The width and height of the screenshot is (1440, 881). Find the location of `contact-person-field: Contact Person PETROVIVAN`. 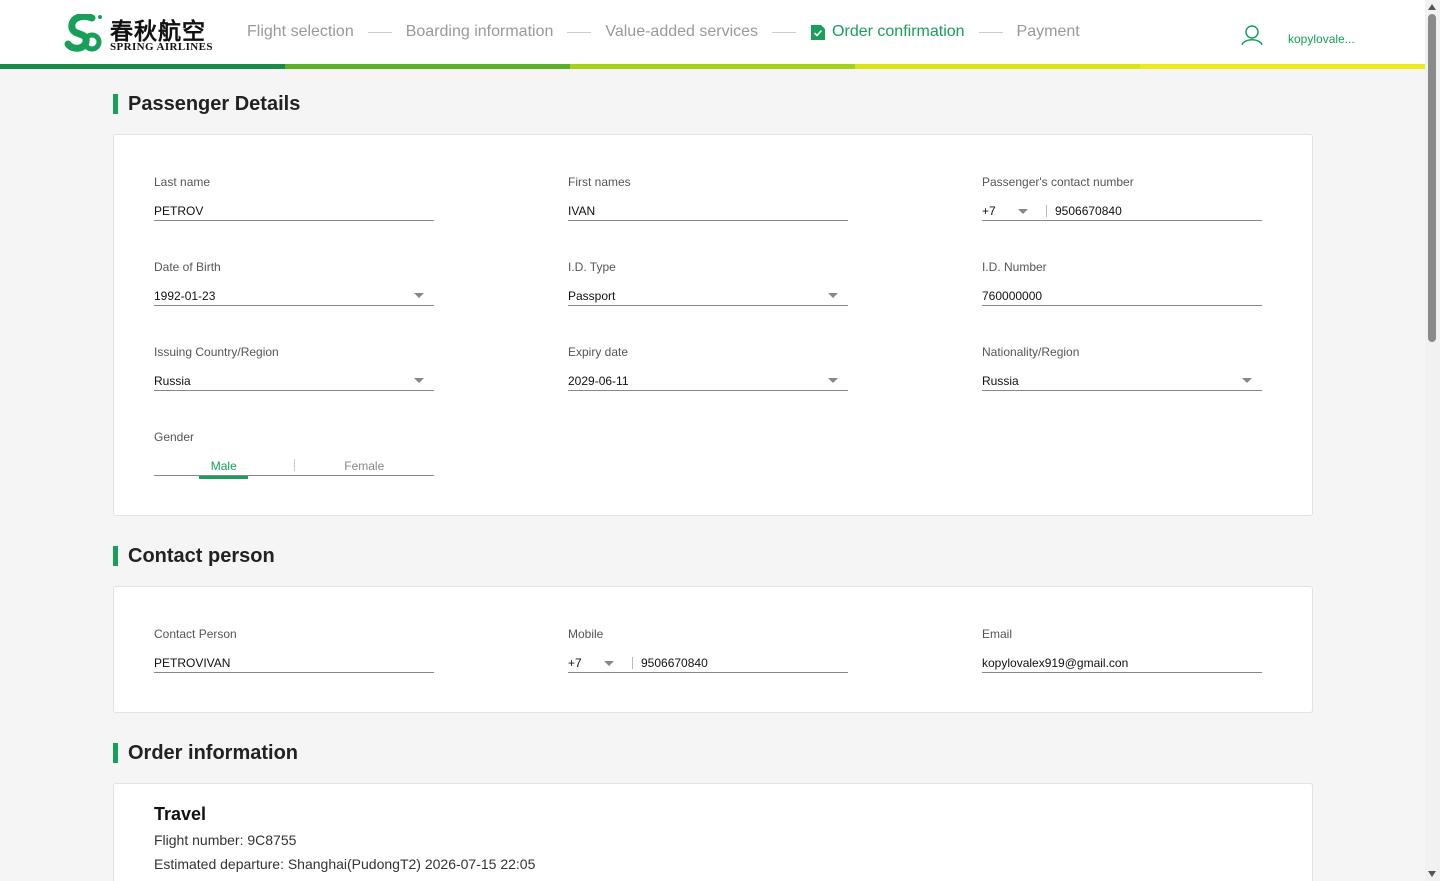

contact-person-field: Contact Person PETROVIVAN is located at coordinates (294, 650).